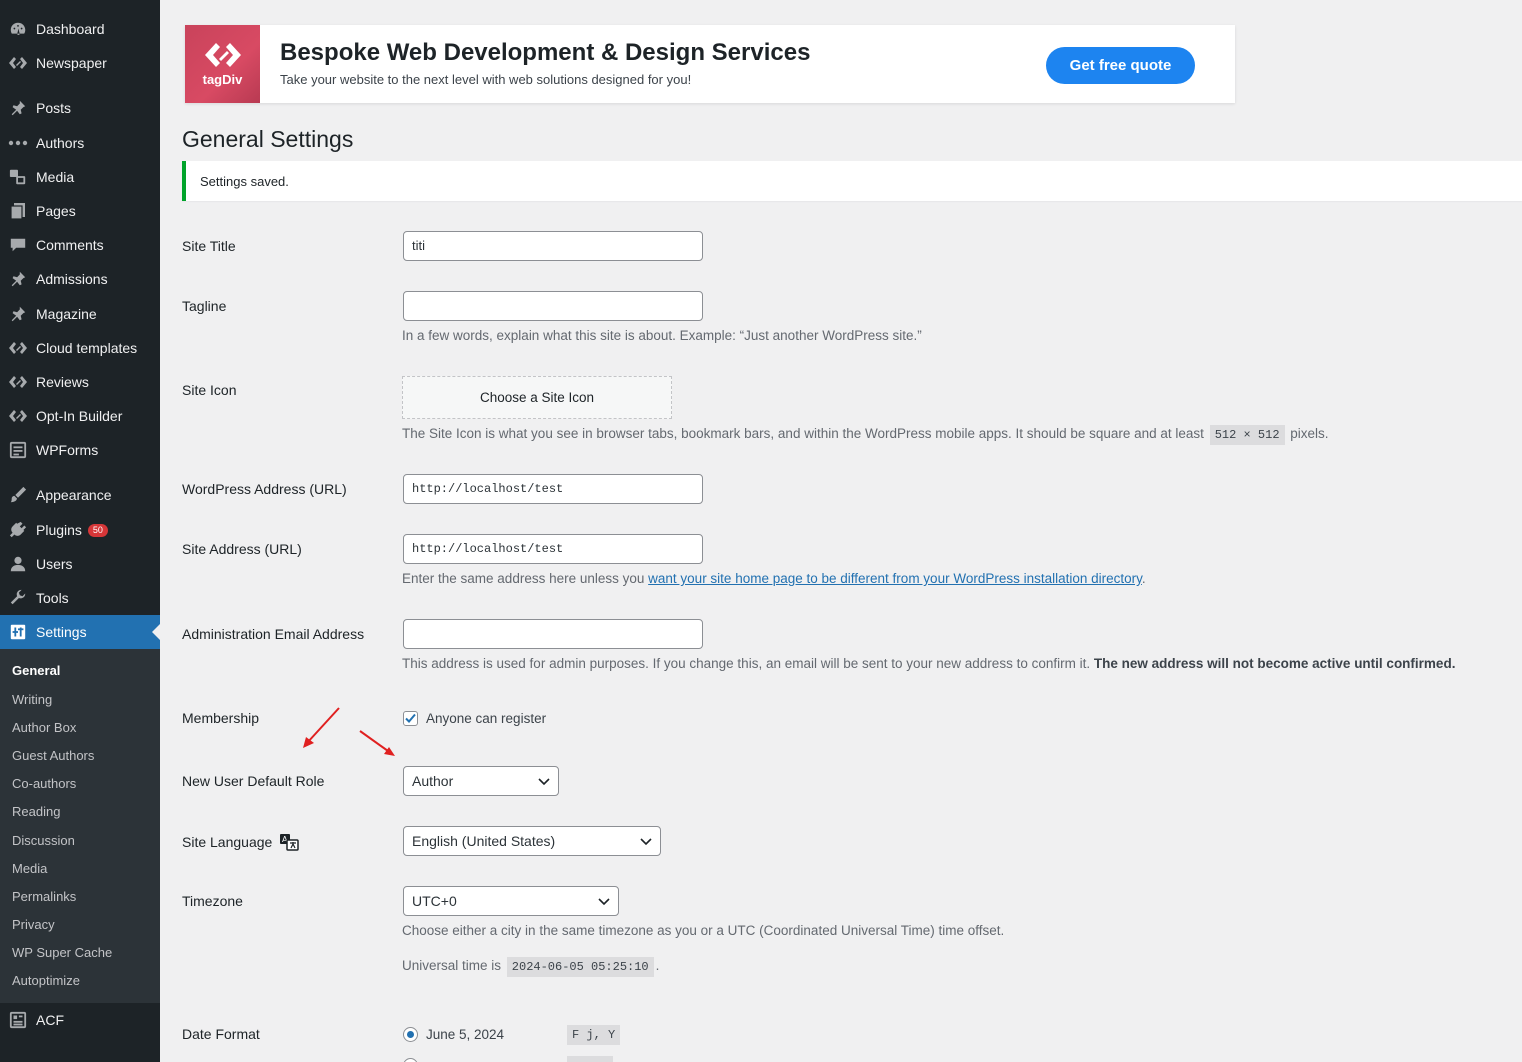  I want to click on sidebar-item-label: WPForms, so click(67, 450).